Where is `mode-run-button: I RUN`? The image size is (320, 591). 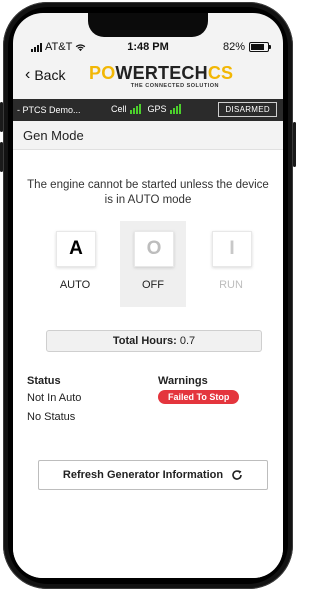
mode-run-button: I RUN is located at coordinates (231, 264).